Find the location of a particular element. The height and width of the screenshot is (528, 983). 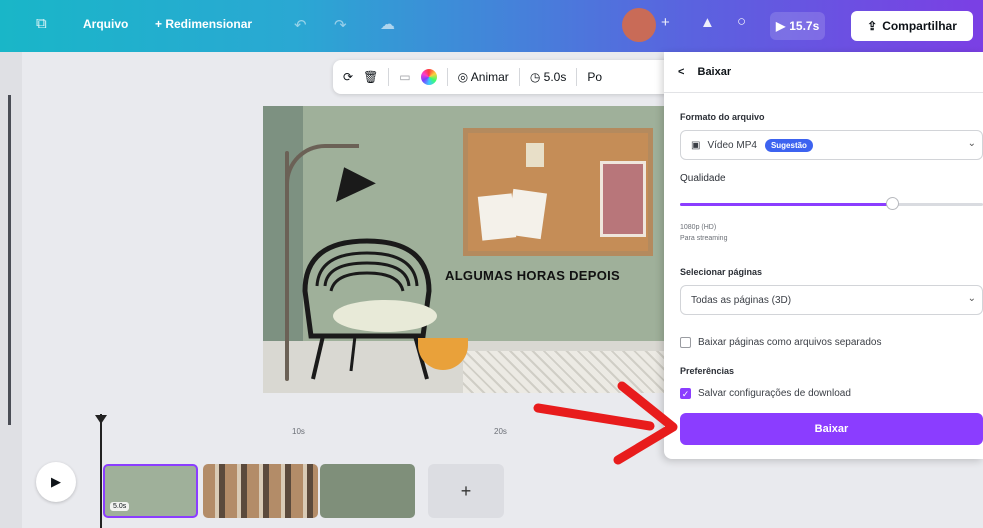

quality-hint-usage: Para streaming is located at coordinates (704, 238).